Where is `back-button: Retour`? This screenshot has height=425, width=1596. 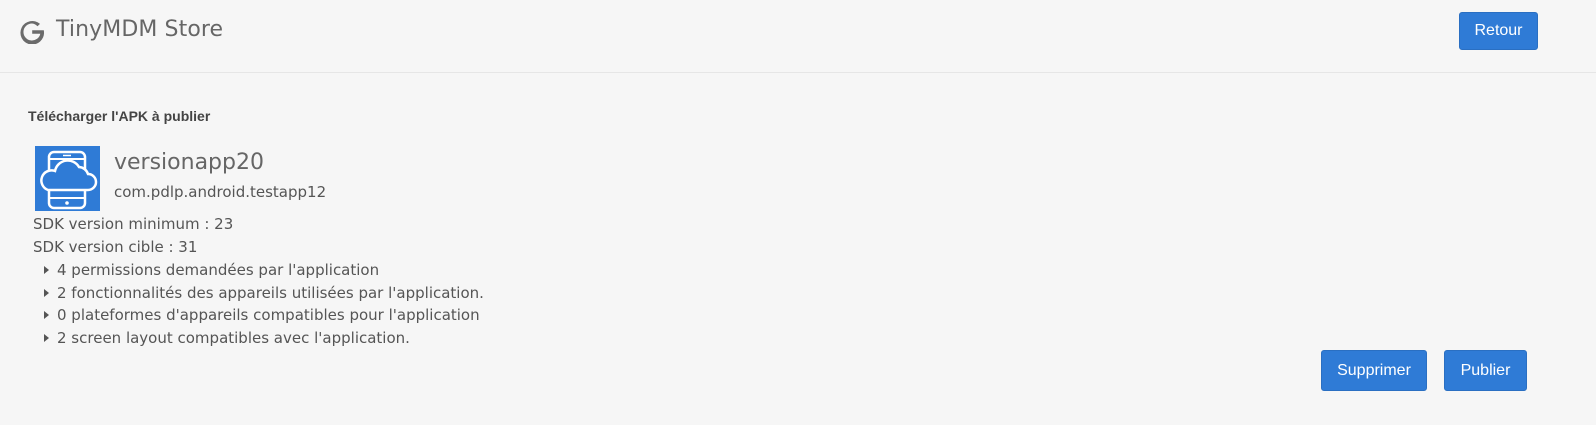
back-button: Retour is located at coordinates (1498, 31).